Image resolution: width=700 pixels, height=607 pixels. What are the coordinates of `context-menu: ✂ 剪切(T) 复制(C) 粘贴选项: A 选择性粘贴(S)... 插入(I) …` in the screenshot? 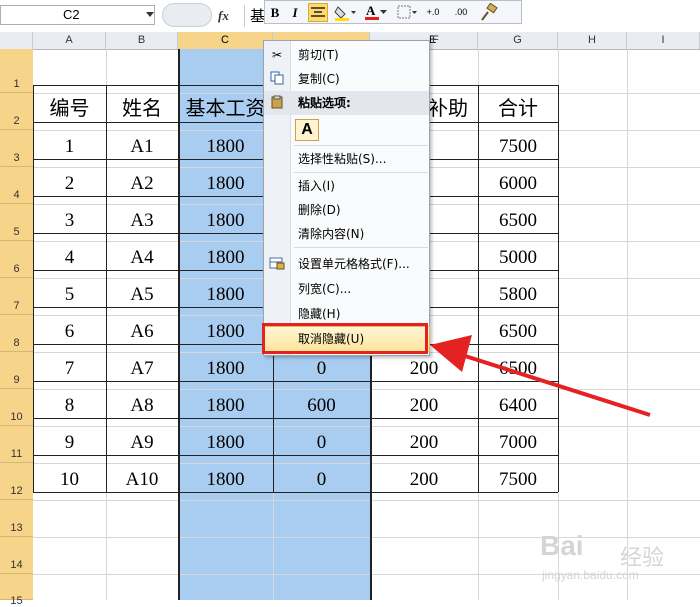 It's located at (346, 198).